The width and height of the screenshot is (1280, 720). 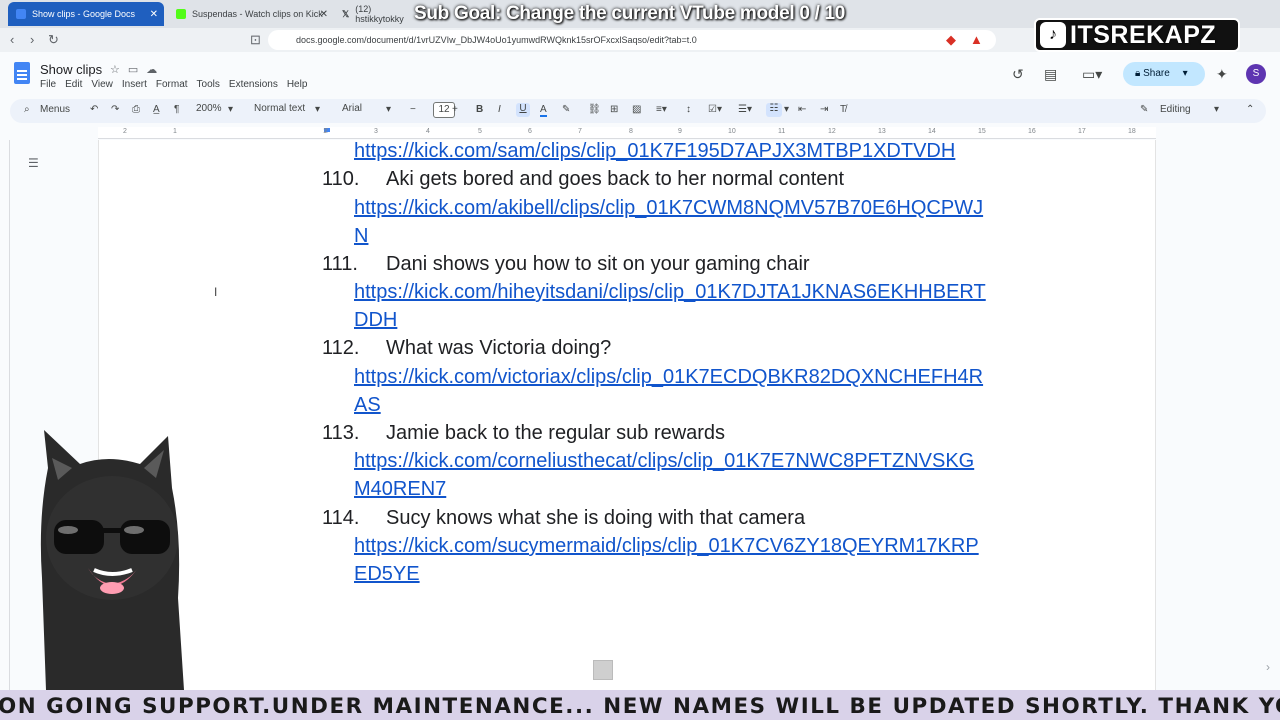 I want to click on gemini-icon: ✦, so click(x=1222, y=74).